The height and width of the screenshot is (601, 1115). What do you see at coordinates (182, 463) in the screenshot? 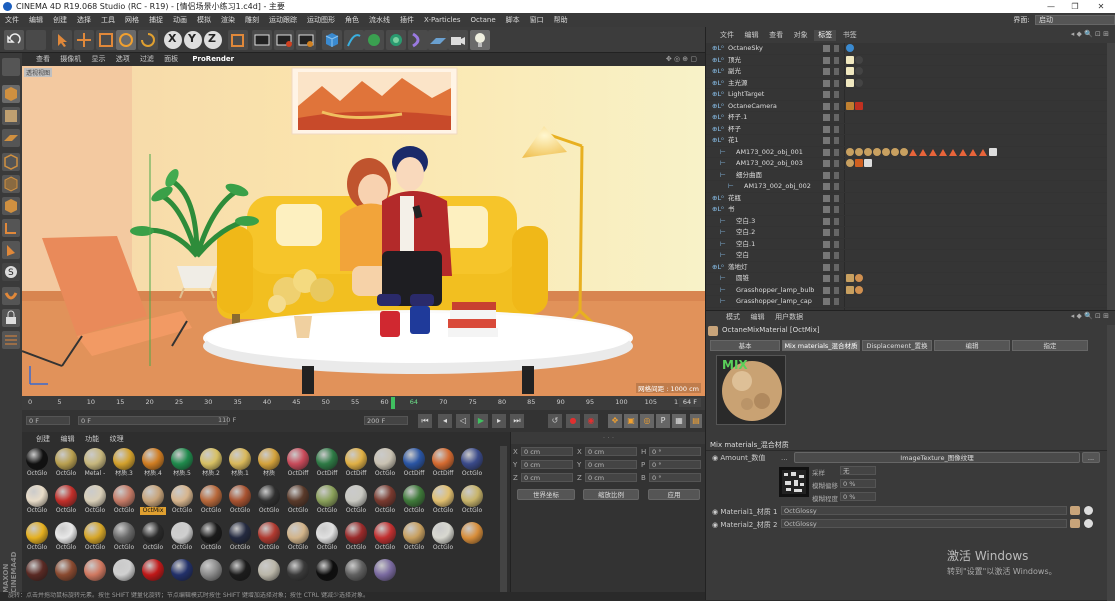
I see `material-swatch: 材质.5` at bounding box center [182, 463].